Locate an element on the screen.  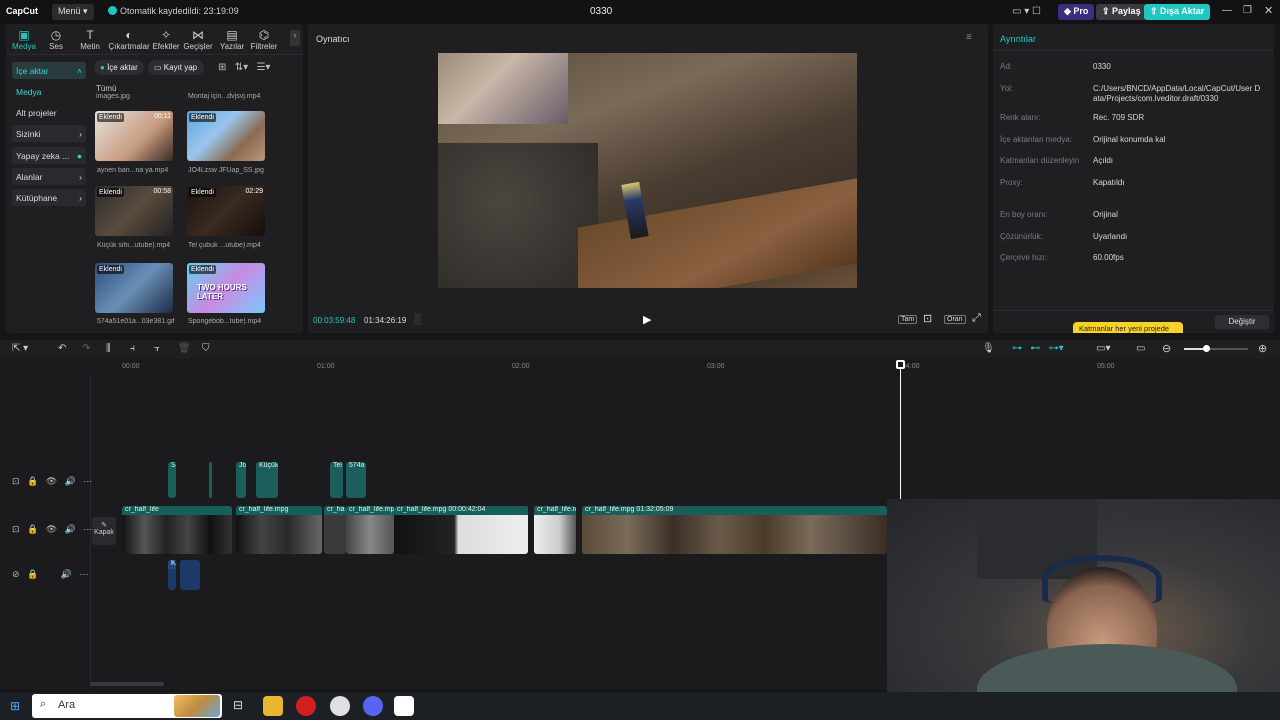
main-clip: cr_half_life is located at coordinates (177, 530).